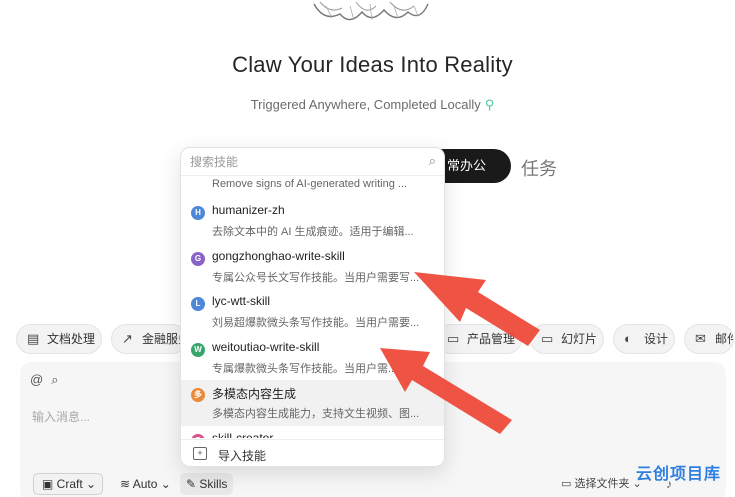 This screenshot has height=497, width=735. Describe the element at coordinates (679, 474) in the screenshot. I see `watermark: 云创项目库` at that location.